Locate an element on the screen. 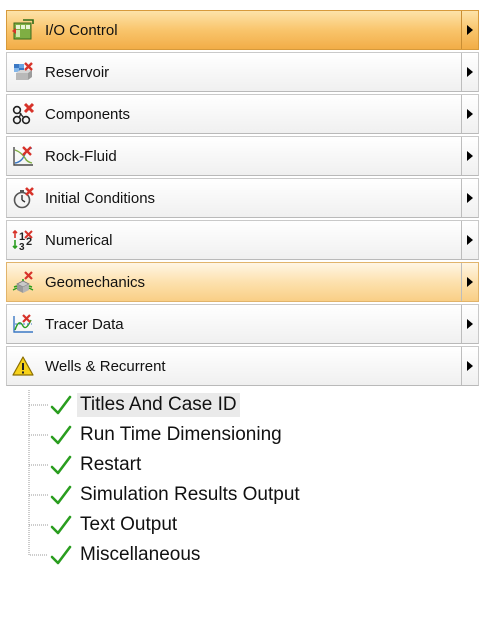 The height and width of the screenshot is (622, 479). tree-item-run-time-dimensioning: Run Time Dimensioning is located at coordinates (238, 435).